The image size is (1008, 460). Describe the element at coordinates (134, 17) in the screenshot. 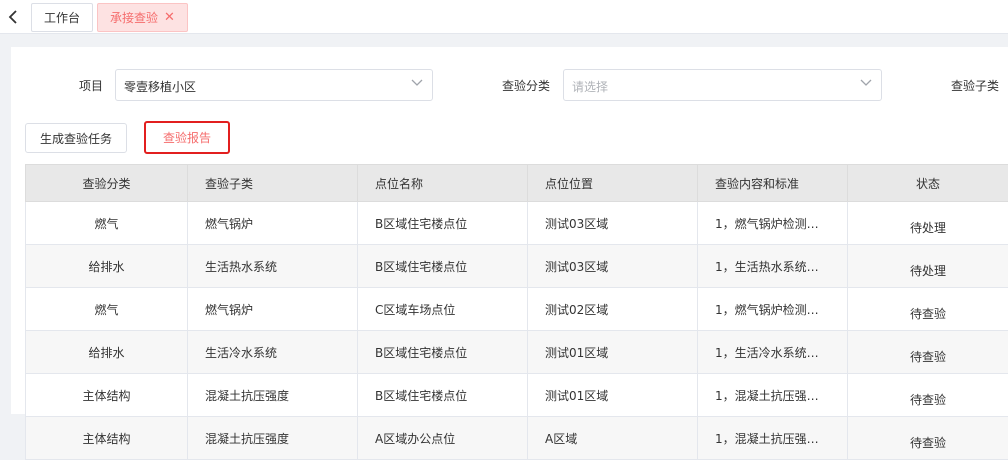

I see `tab-label: 承接查验` at that location.